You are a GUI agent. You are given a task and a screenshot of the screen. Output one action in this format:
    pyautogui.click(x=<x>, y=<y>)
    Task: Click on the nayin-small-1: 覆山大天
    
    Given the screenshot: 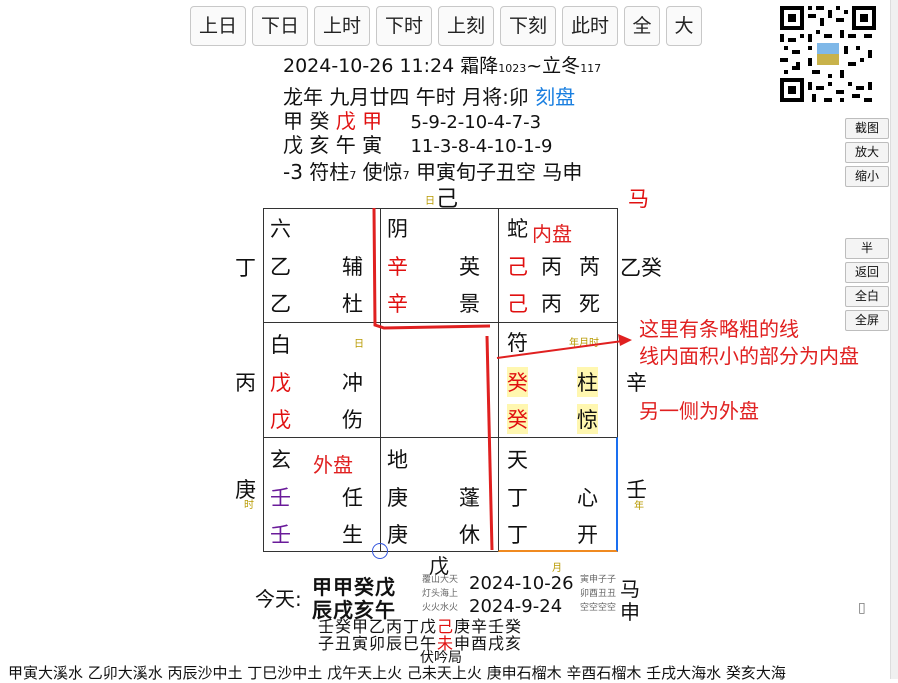 What is the action you would take?
    pyautogui.click(x=440, y=580)
    